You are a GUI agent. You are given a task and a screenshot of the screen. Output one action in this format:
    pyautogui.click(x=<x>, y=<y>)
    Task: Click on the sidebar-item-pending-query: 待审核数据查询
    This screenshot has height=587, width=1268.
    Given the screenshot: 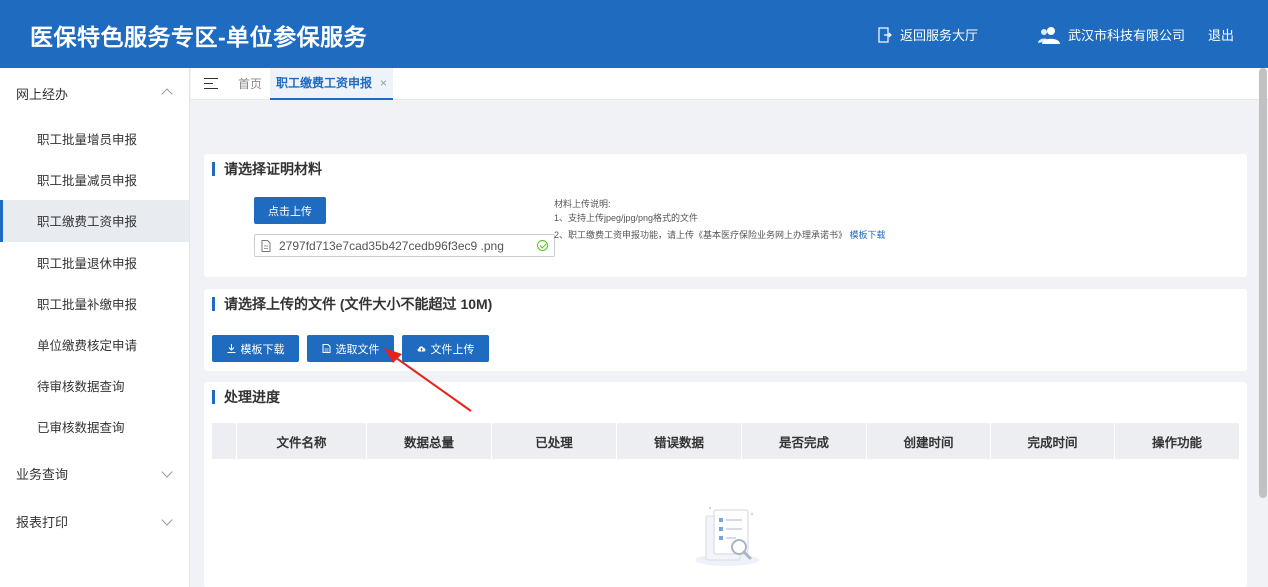 What is the action you would take?
    pyautogui.click(x=94, y=385)
    